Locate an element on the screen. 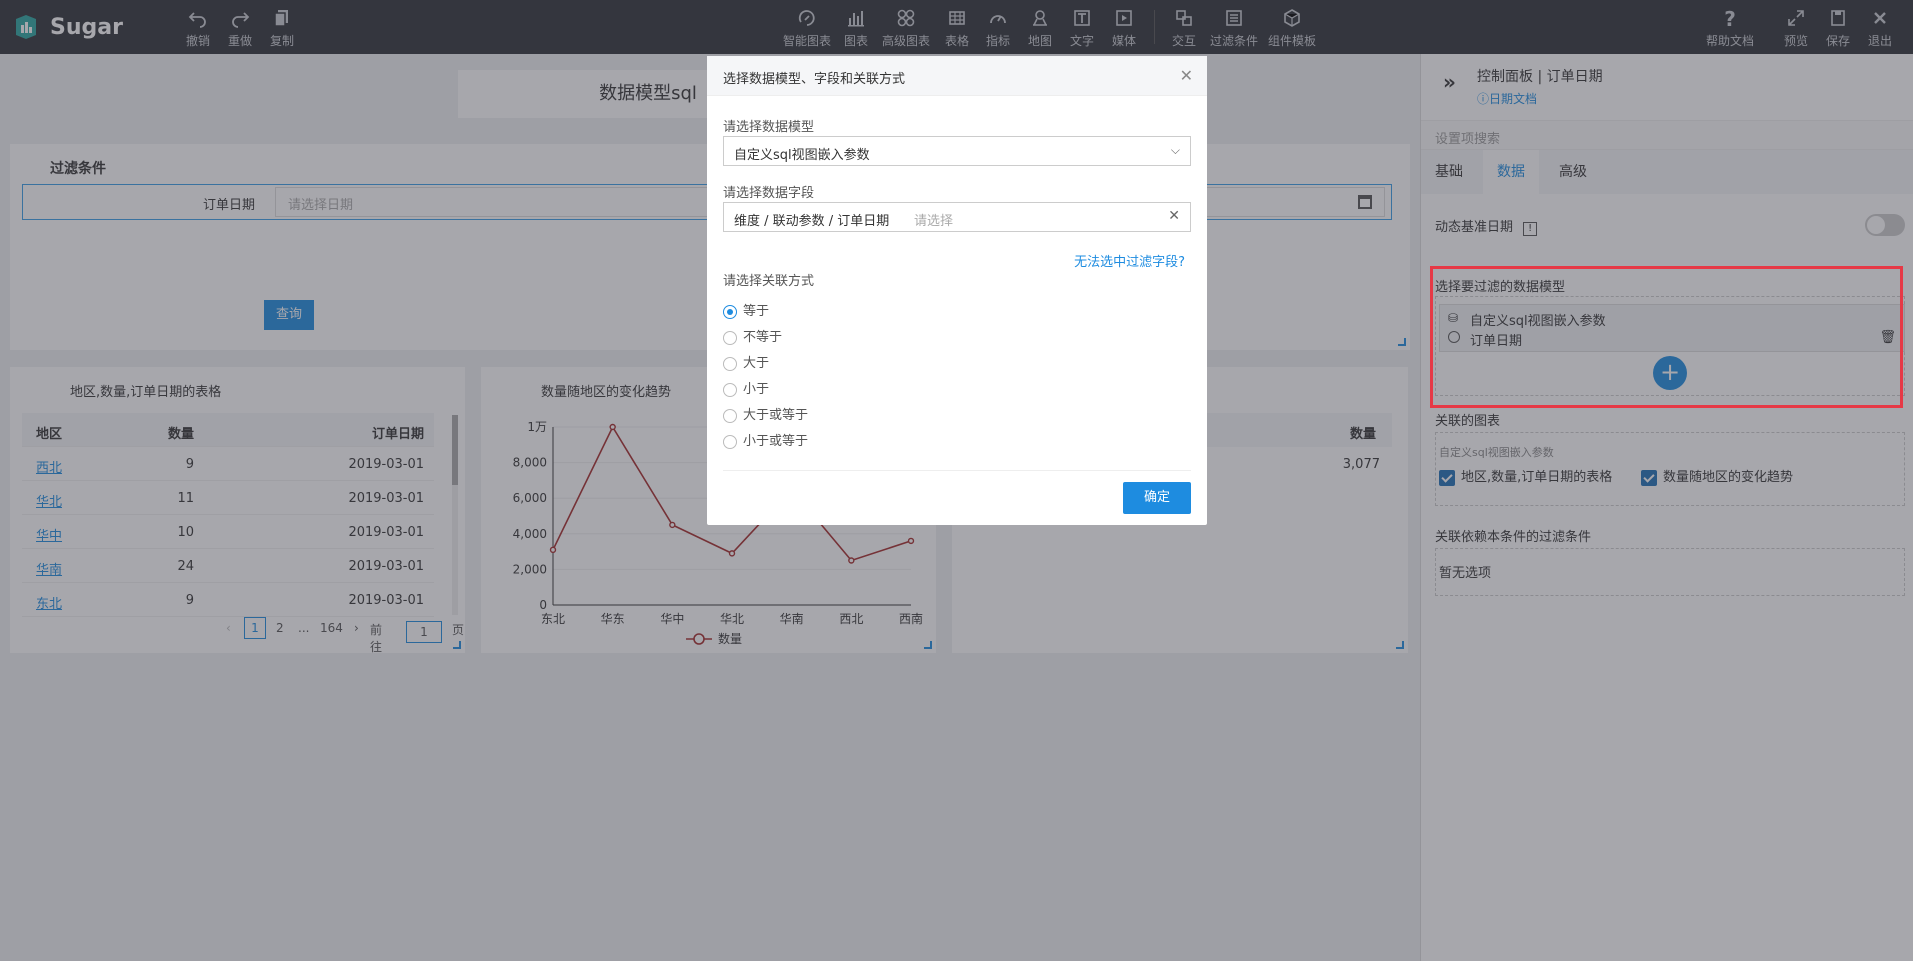 Image resolution: width=1913 pixels, height=961 pixels. radio-greater-equal: 大于或等于 is located at coordinates (765, 413).